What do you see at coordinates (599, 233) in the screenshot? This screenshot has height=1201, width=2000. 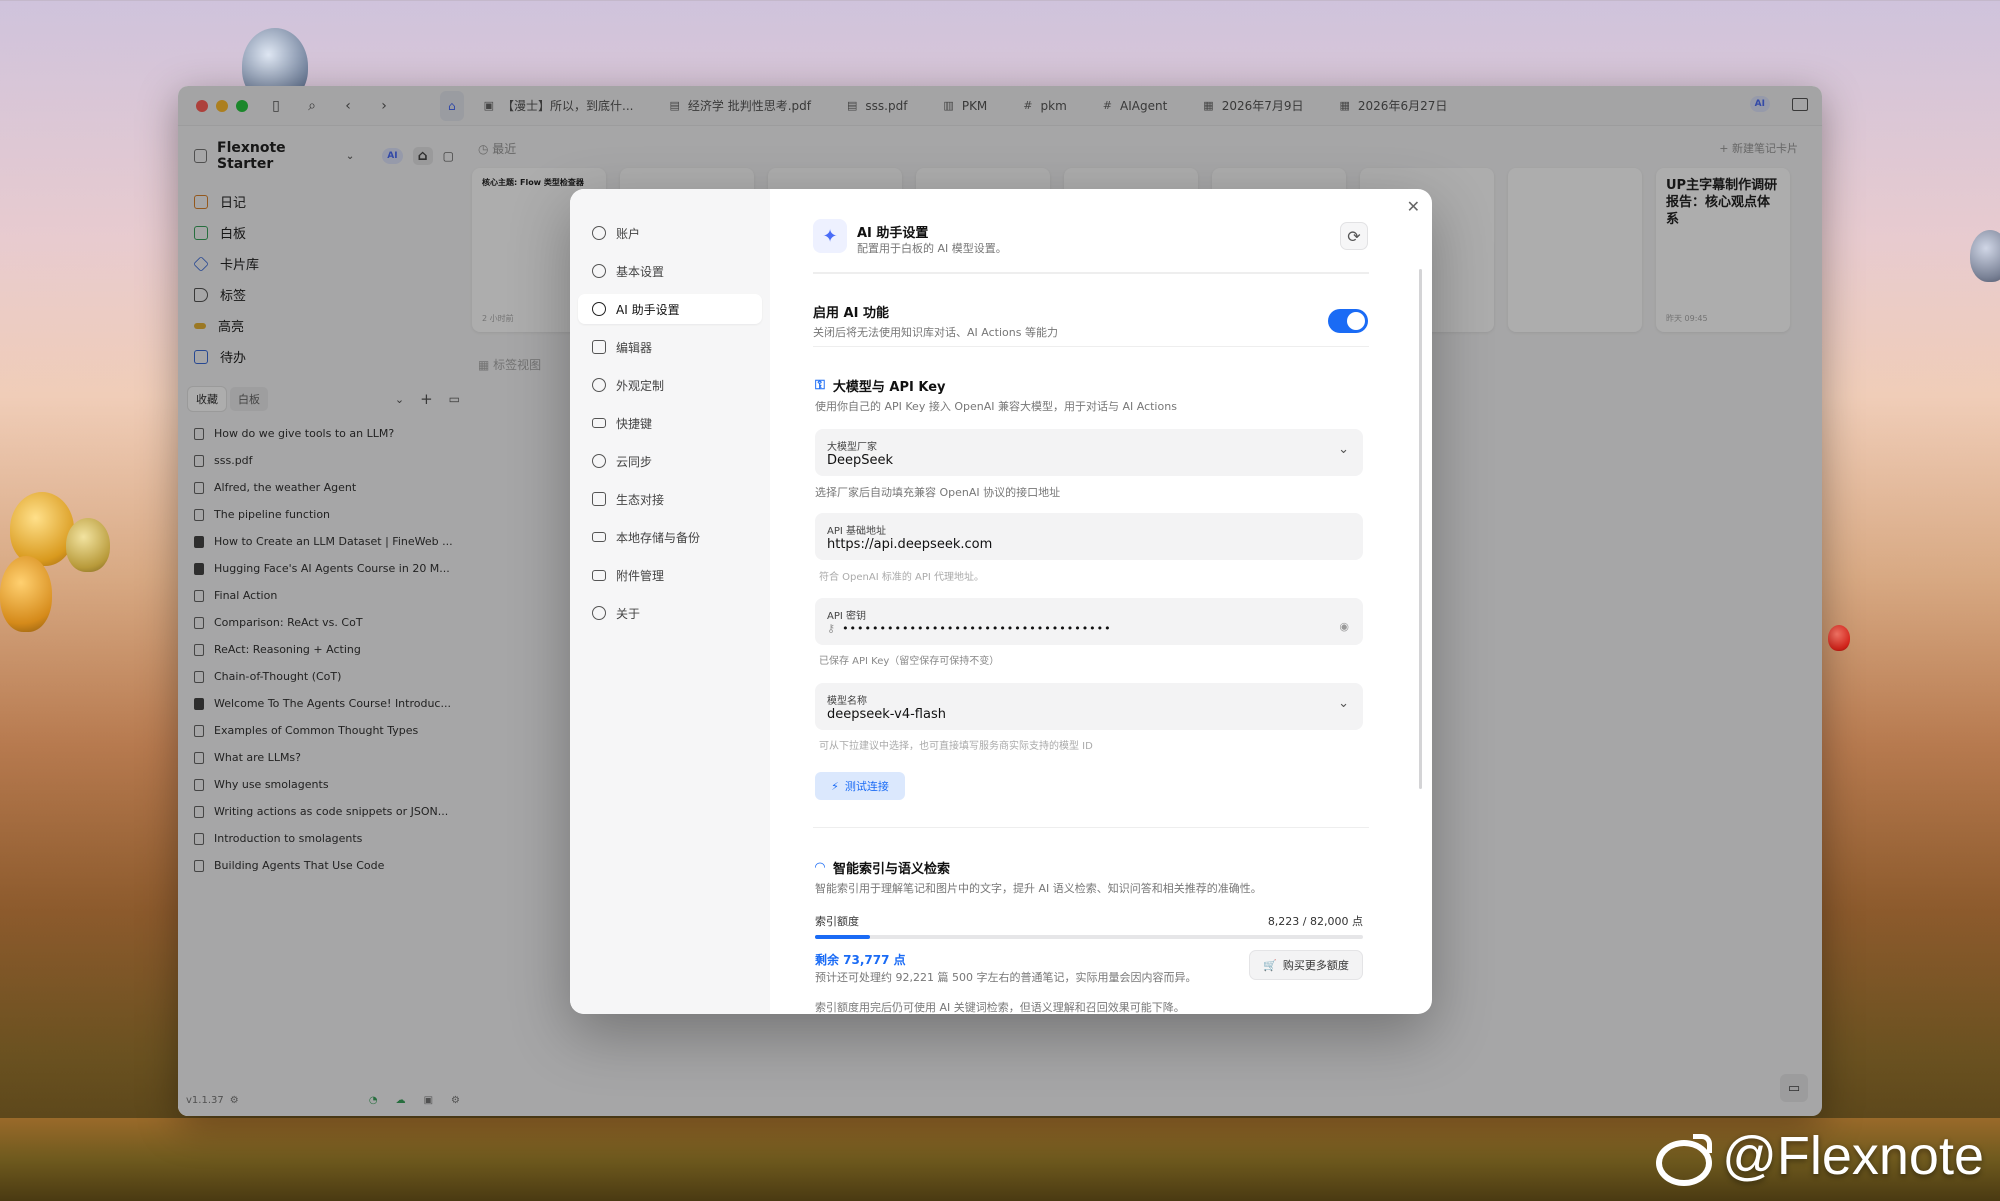 I see `user-icon` at bounding box center [599, 233].